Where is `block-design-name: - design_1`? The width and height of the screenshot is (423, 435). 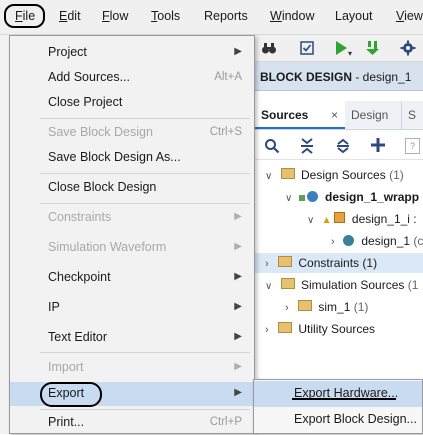
block-design-name: - design_1 is located at coordinates (382, 77).